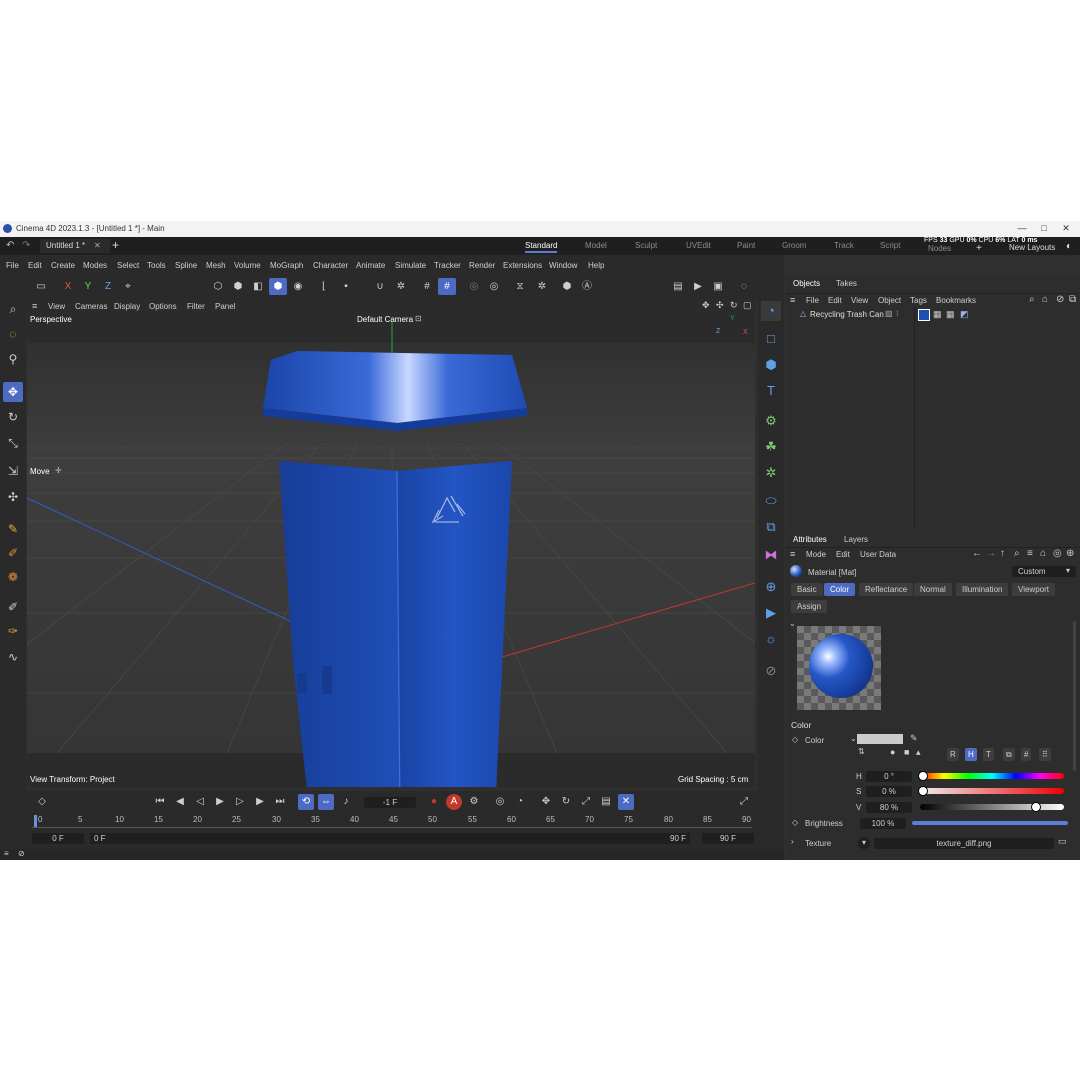 This screenshot has width=1080, height=1080. What do you see at coordinates (13, 417) in the screenshot?
I see `rotate-tool-icon: ↻` at bounding box center [13, 417].